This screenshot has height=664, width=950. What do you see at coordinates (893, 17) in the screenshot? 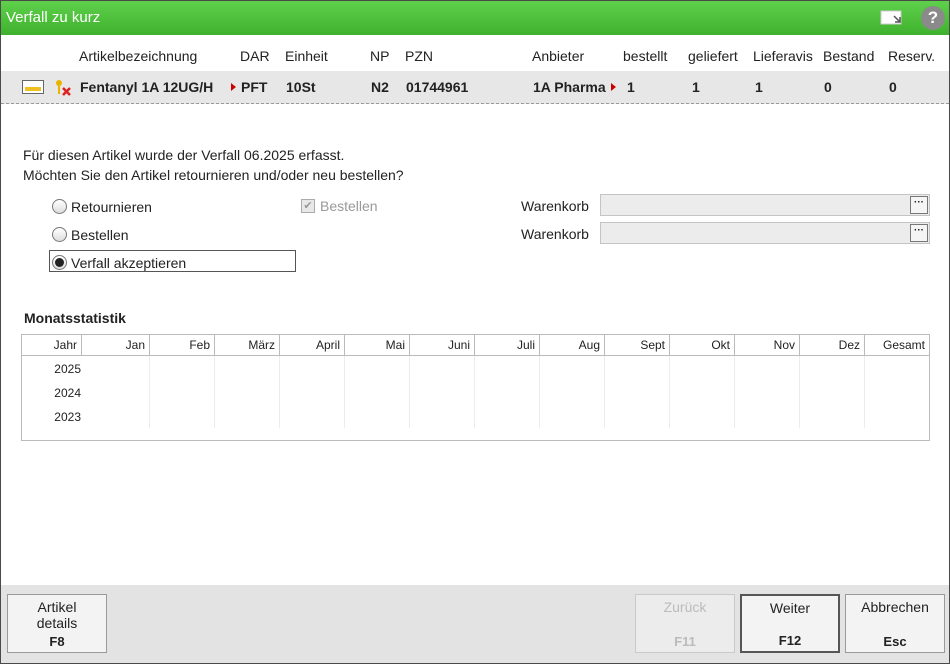
I see `window-pin-icon` at bounding box center [893, 17].